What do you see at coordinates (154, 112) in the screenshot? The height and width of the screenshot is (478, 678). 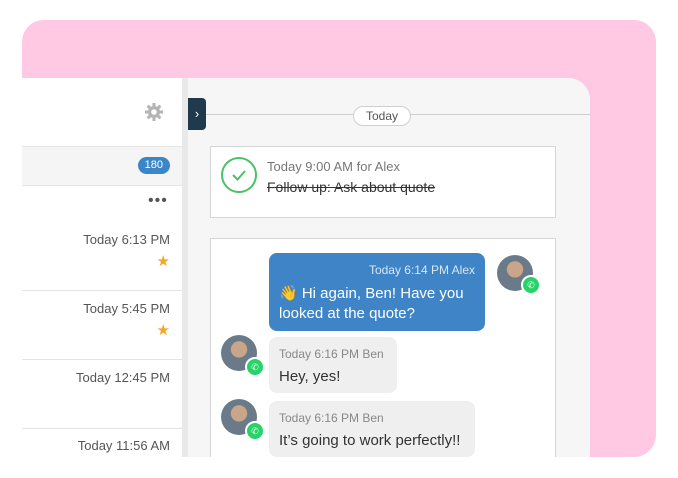 I see `gear-icon` at bounding box center [154, 112].